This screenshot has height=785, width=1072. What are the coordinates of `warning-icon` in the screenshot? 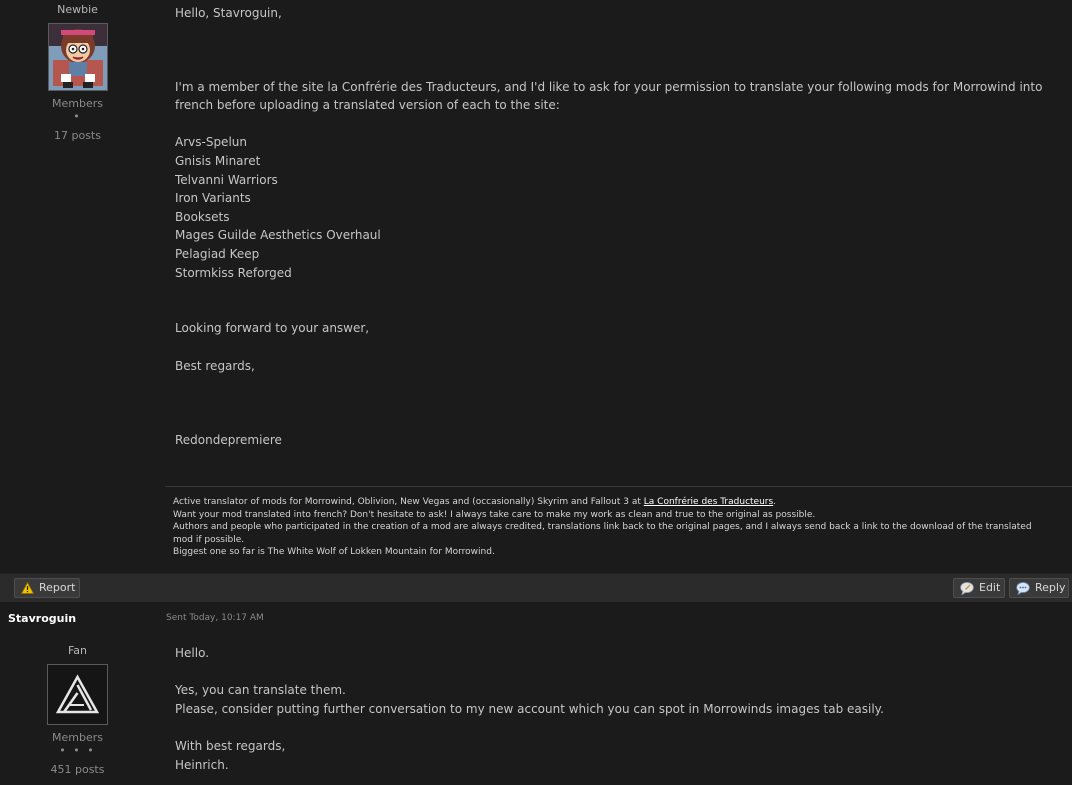 It's located at (27, 588).